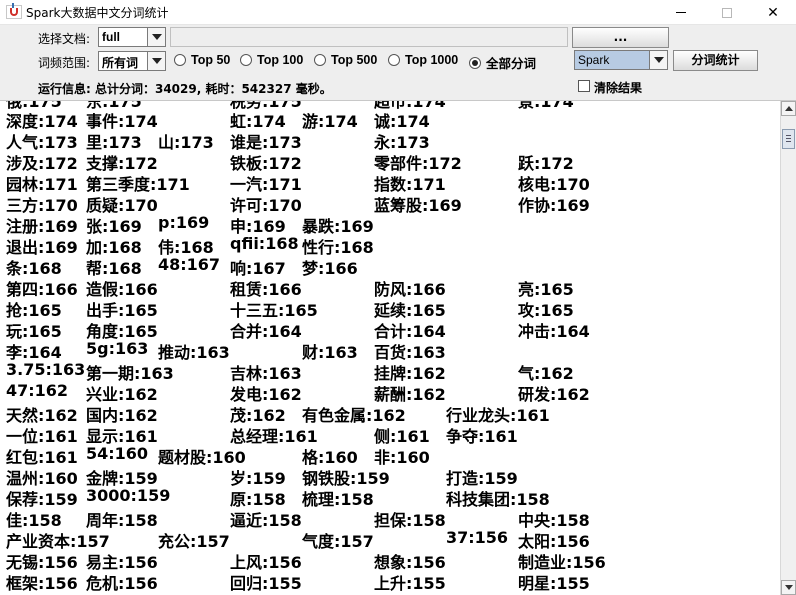  Describe the element at coordinates (117, 348) in the screenshot. I see `word-count-entry: 5g:163` at that location.